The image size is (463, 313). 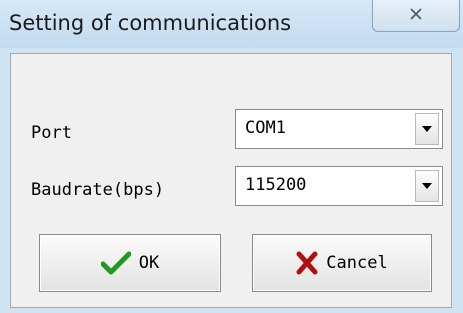 I want to click on x-mark-icon, so click(x=307, y=263).